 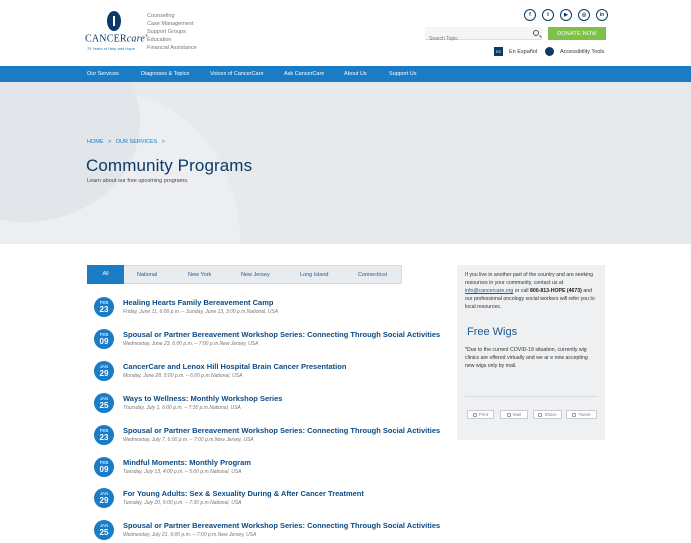 What do you see at coordinates (492, 332) in the screenshot?
I see `free-wigs-heading: Free Wigs` at bounding box center [492, 332].